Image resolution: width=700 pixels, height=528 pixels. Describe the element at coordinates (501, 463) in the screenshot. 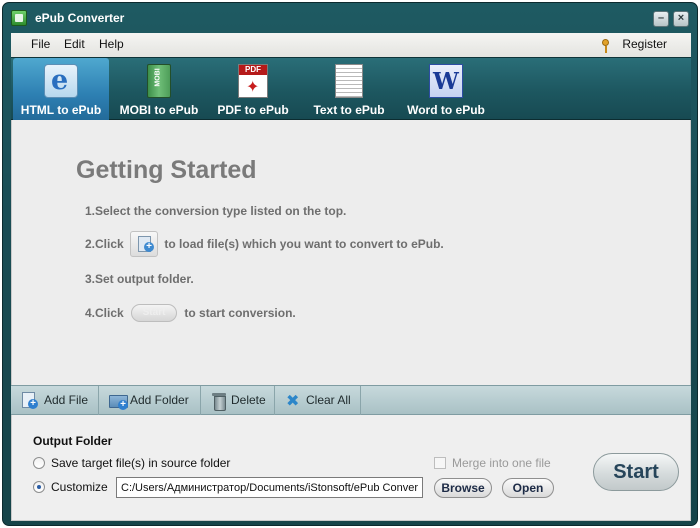

I see `merge-label: Merge into one file` at that location.